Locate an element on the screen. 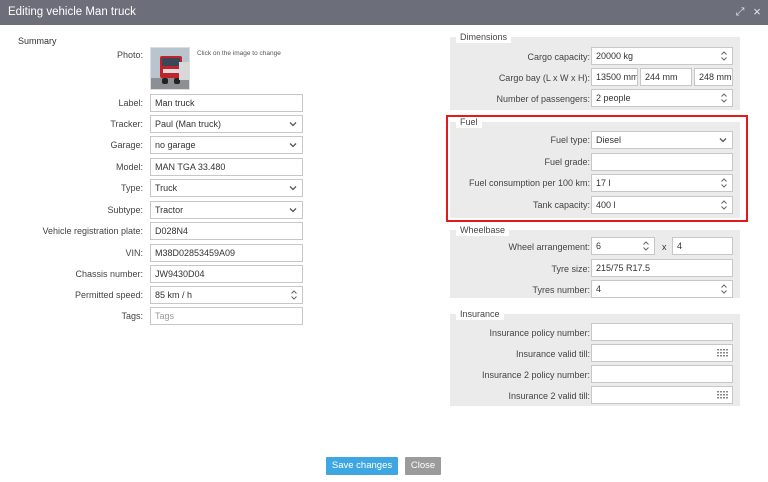 This screenshot has width=768, height=482. tags-label: Tags: is located at coordinates (132, 316).